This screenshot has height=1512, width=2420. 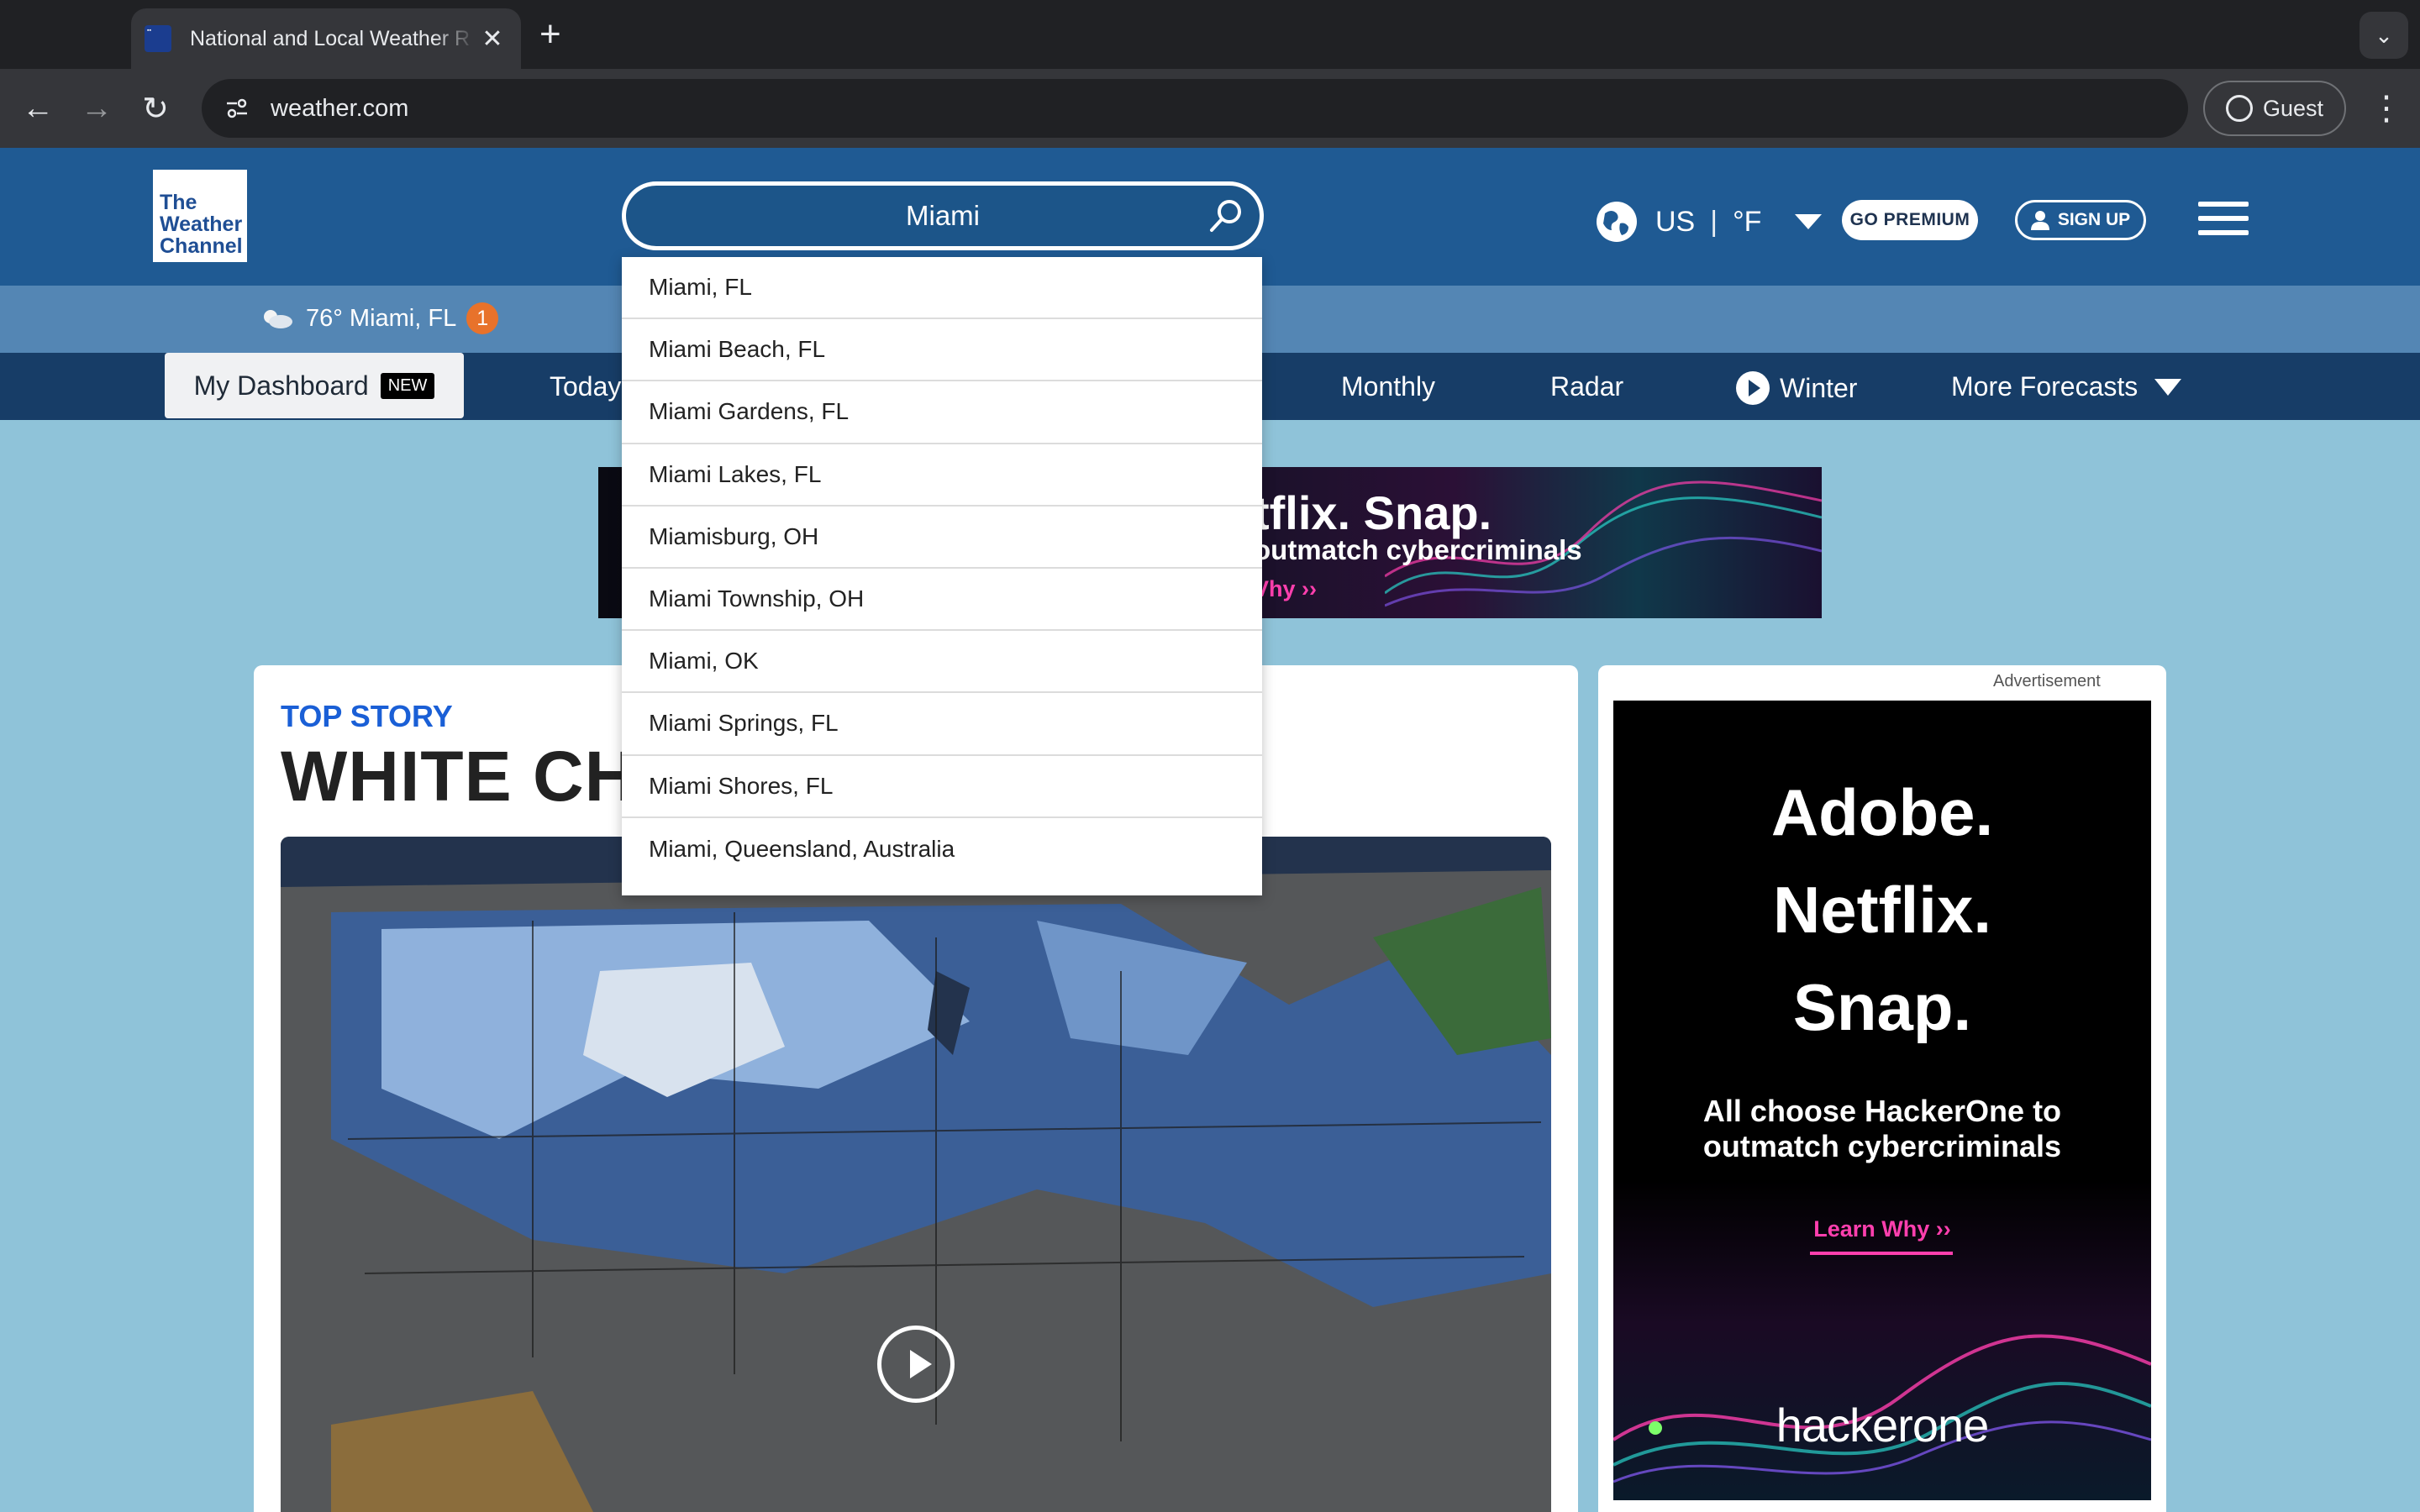 I want to click on logo-line-3: Channel, so click(x=202, y=246).